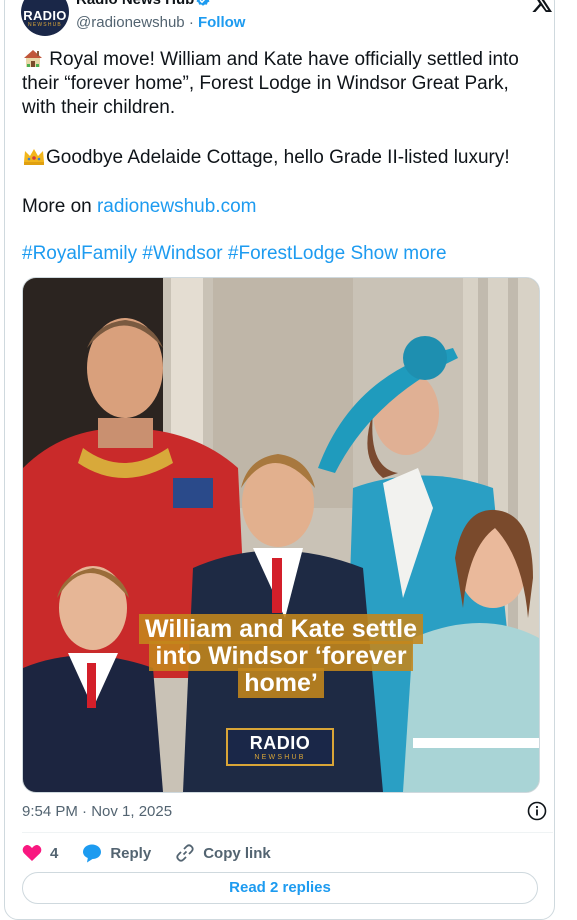 The image size is (577, 920). What do you see at coordinates (79, 253) in the screenshot?
I see `hashtag-royalfamily: #RoyalFamily` at bounding box center [79, 253].